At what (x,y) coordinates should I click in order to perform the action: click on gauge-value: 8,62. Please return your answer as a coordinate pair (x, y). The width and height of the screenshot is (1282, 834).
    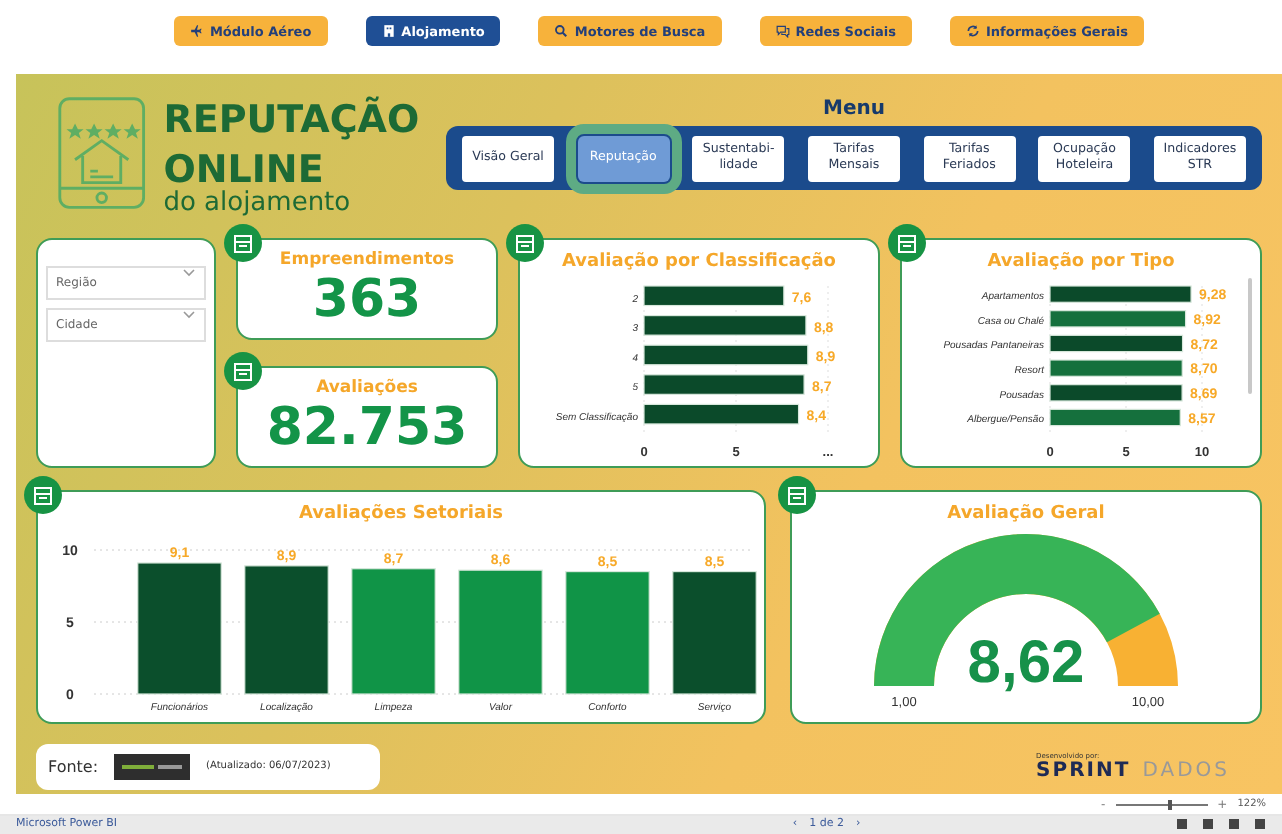
    Looking at the image, I should click on (1026, 663).